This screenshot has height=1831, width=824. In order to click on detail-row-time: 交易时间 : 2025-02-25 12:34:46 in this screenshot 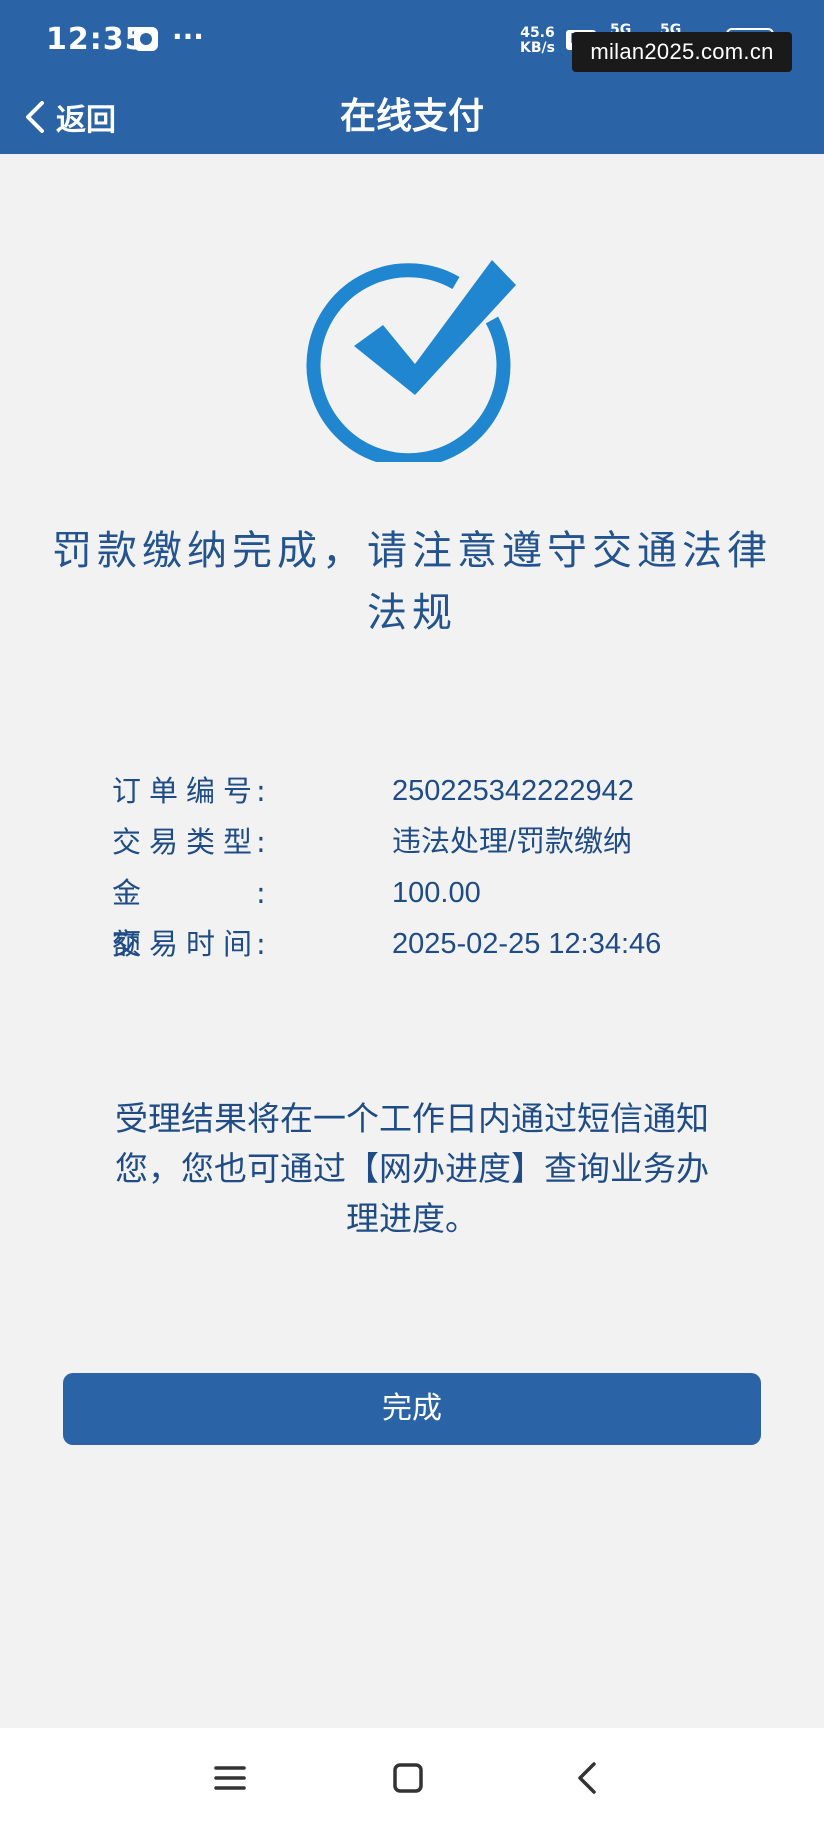, I will do `click(432, 944)`.